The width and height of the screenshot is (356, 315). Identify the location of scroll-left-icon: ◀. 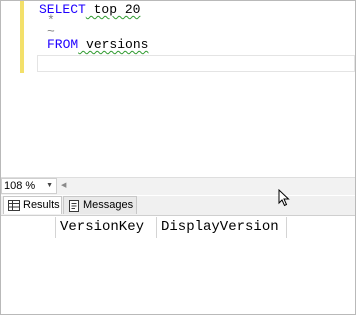
(63, 186).